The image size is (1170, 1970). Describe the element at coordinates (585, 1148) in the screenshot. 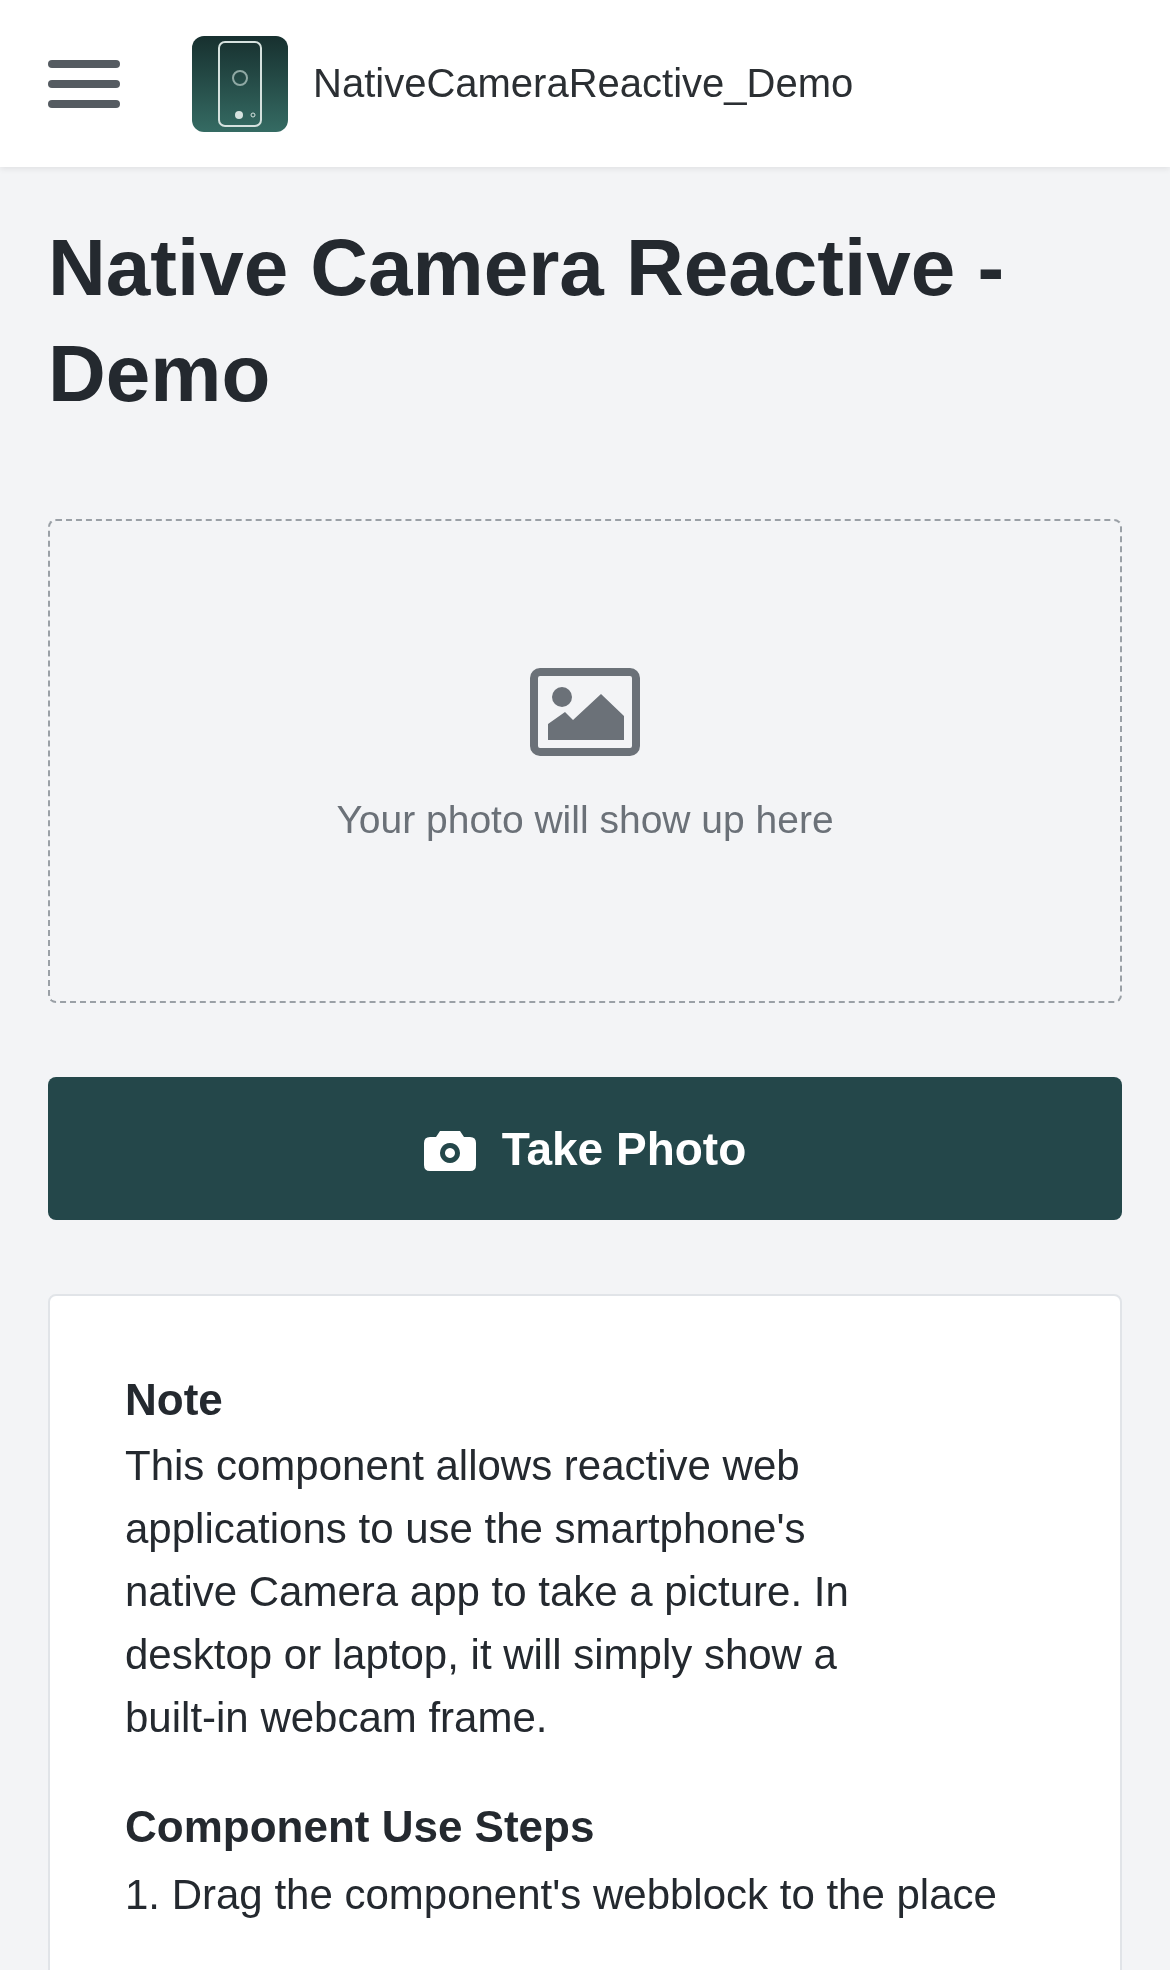

I see `take-photo-button: Take Photo` at that location.